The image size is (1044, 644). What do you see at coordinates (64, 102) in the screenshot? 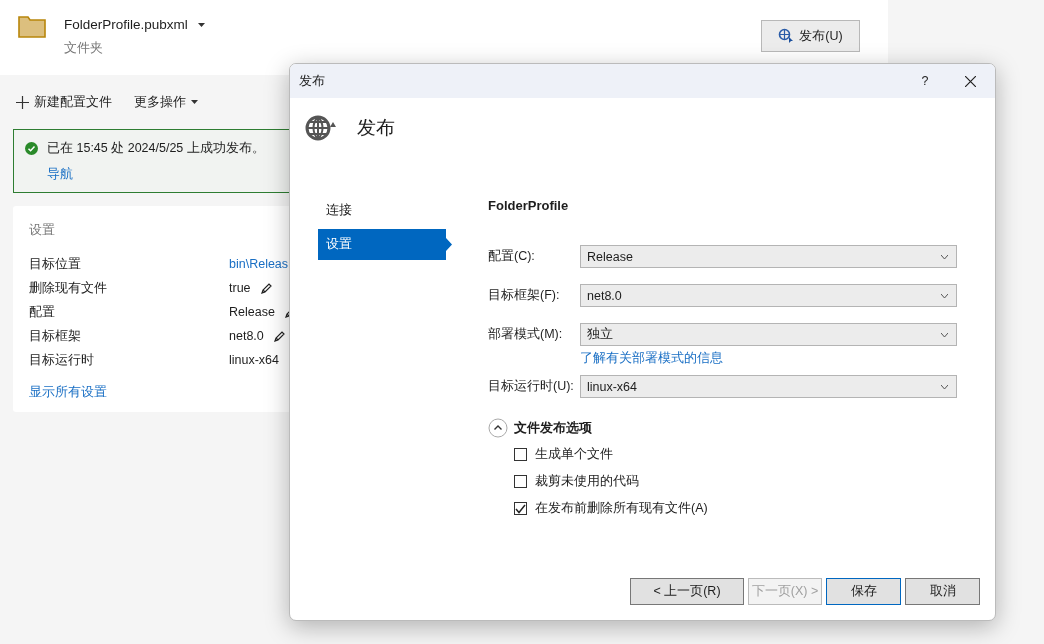
I see `new-profile-button: 新建配置文件` at bounding box center [64, 102].